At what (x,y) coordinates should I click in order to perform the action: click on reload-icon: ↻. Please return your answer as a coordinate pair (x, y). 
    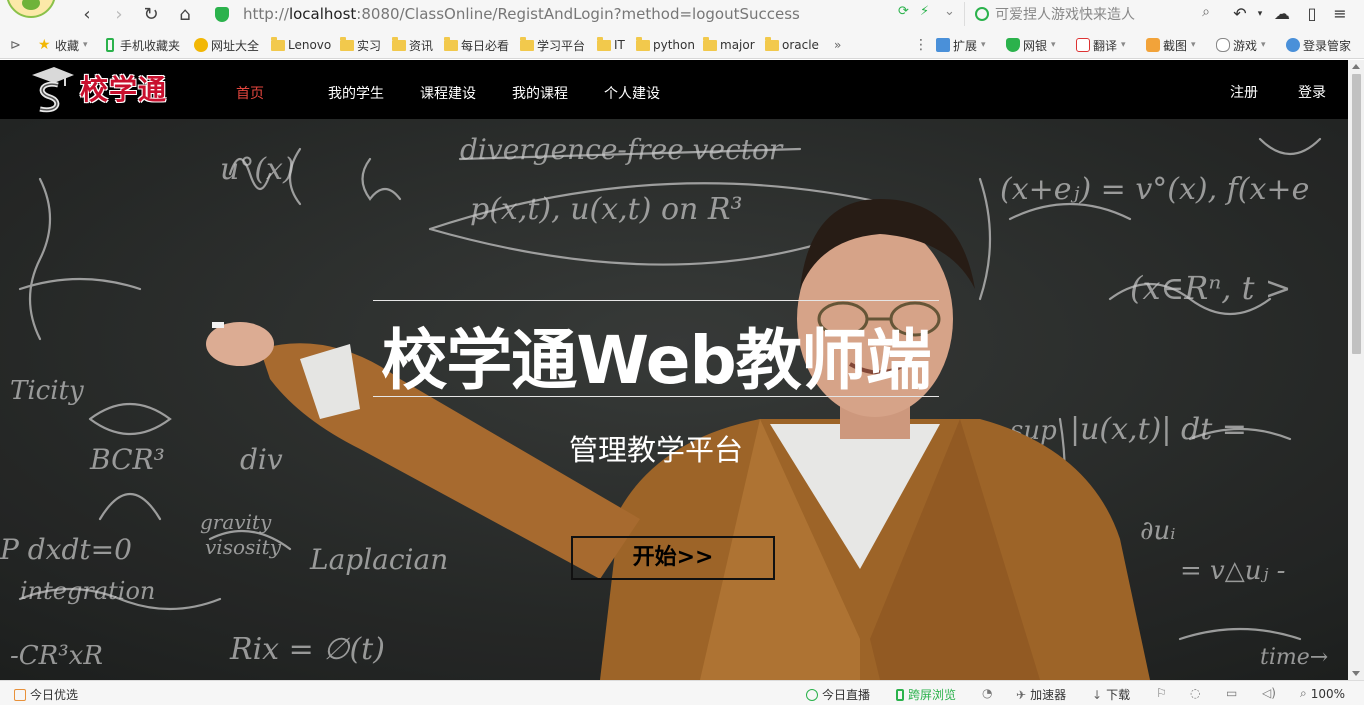
    Looking at the image, I should click on (151, 15).